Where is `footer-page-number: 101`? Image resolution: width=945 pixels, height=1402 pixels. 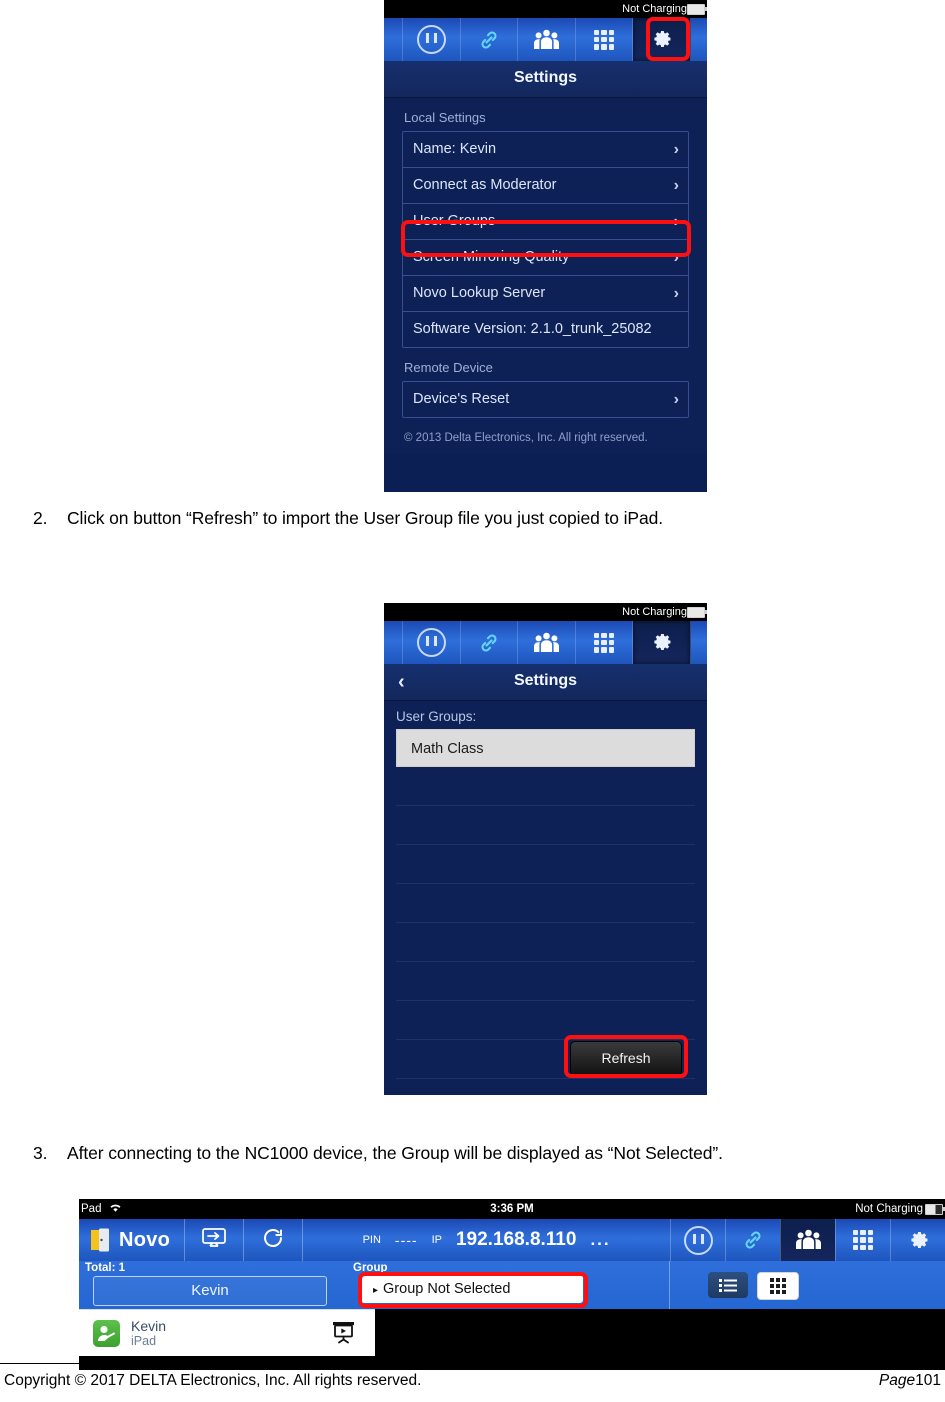 footer-page-number: 101 is located at coordinates (928, 1380).